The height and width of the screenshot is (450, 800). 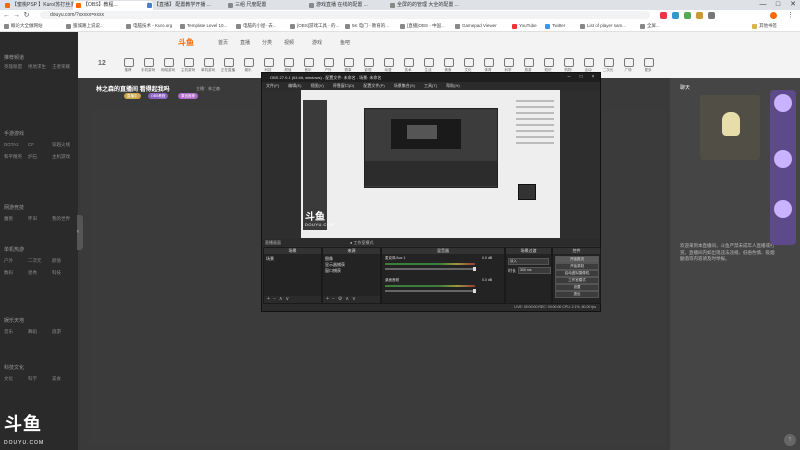 What do you see at coordinates (793, 5) in the screenshot?
I see `window-close-button: ✕` at bounding box center [793, 5].